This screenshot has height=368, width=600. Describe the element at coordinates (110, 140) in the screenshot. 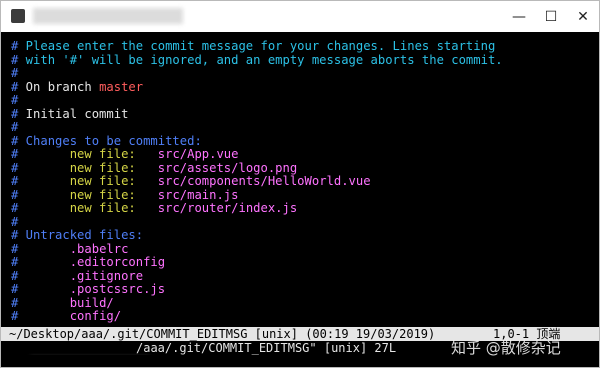

I see `section-header: Changes to be committed:` at that location.